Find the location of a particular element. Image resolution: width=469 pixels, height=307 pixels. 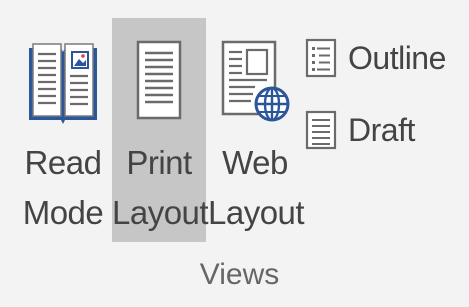

web-layout-label-line2: Layout is located at coordinates (256, 212).